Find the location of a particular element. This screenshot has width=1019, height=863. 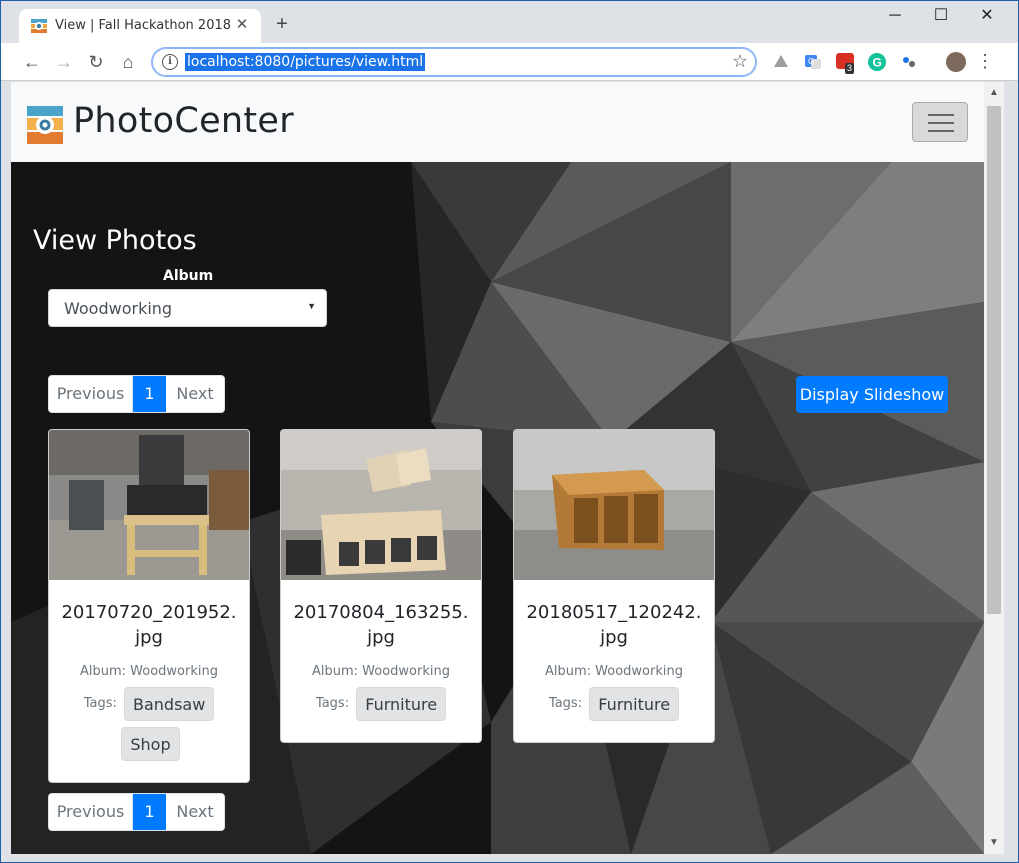

album-select-value: Woodworking is located at coordinates (118, 308).